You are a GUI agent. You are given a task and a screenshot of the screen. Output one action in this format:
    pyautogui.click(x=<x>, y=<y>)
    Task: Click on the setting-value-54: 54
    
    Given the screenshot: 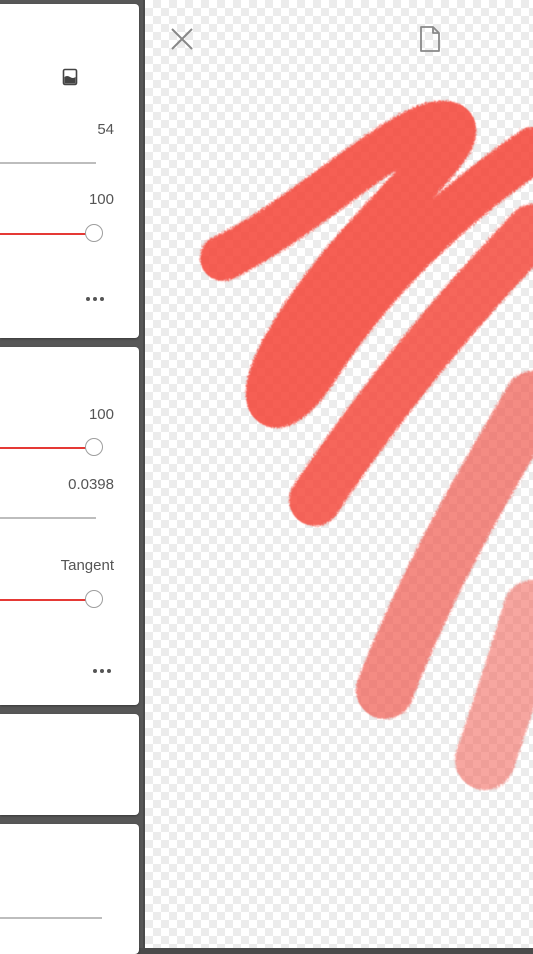 What is the action you would take?
    pyautogui.click(x=105, y=129)
    